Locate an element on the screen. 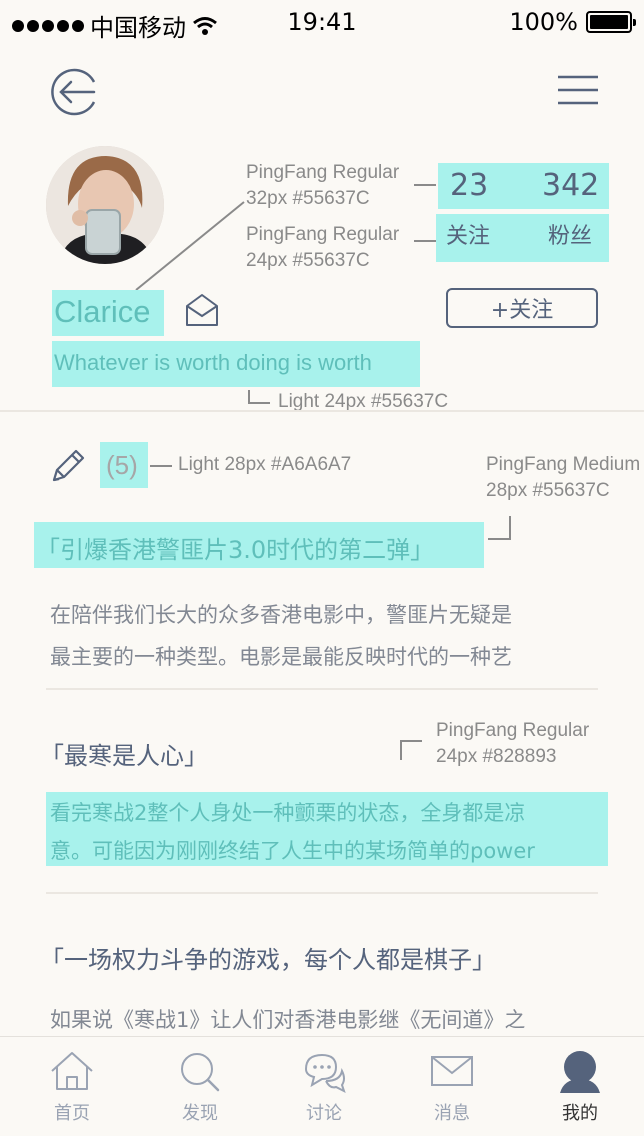  profile-bio: Whatever is worth doing is worth is located at coordinates (213, 362).